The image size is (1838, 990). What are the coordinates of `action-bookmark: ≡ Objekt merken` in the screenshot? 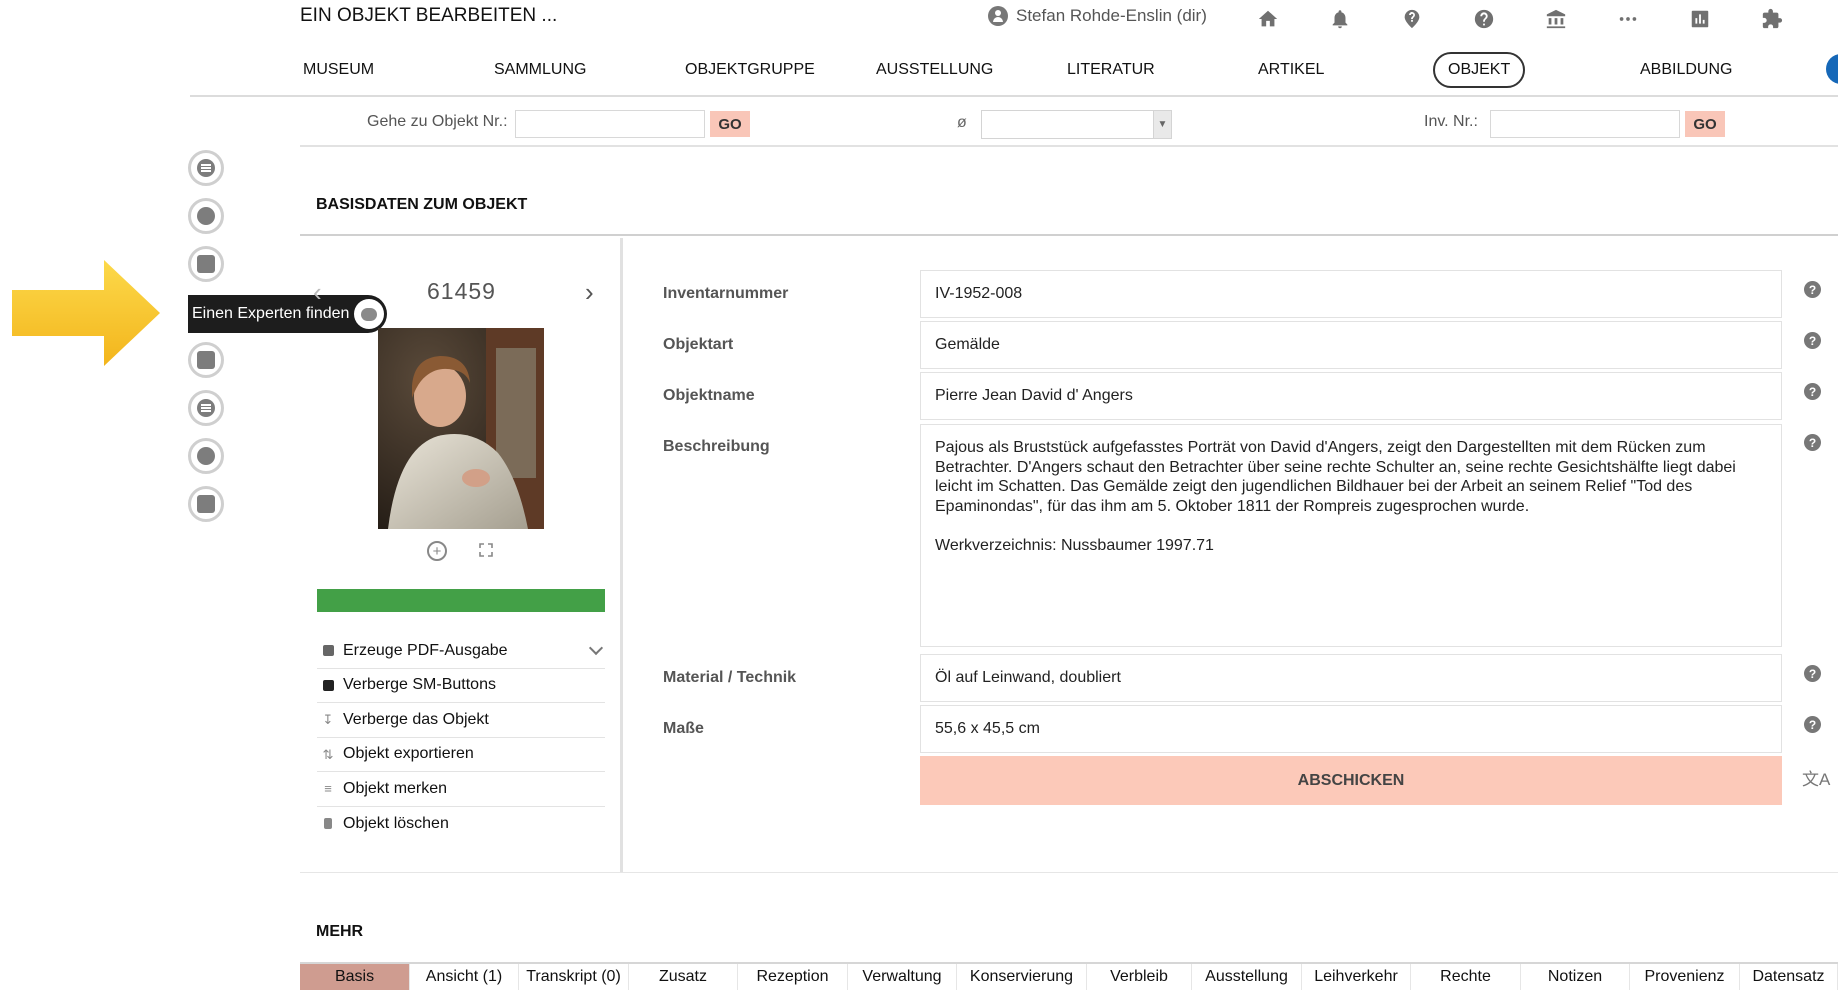 It's located at (461, 789).